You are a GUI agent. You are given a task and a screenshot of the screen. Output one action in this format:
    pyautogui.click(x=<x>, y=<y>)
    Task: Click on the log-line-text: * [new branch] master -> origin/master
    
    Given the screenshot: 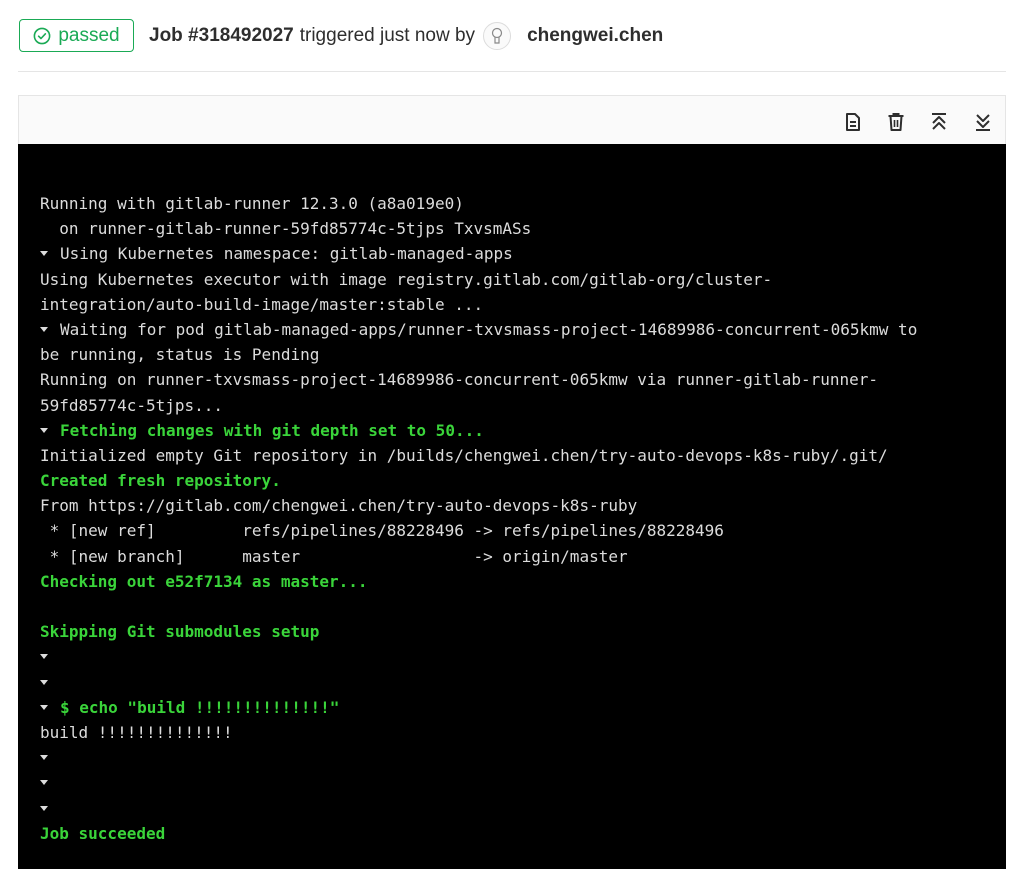 What is the action you would take?
    pyautogui.click(x=334, y=556)
    